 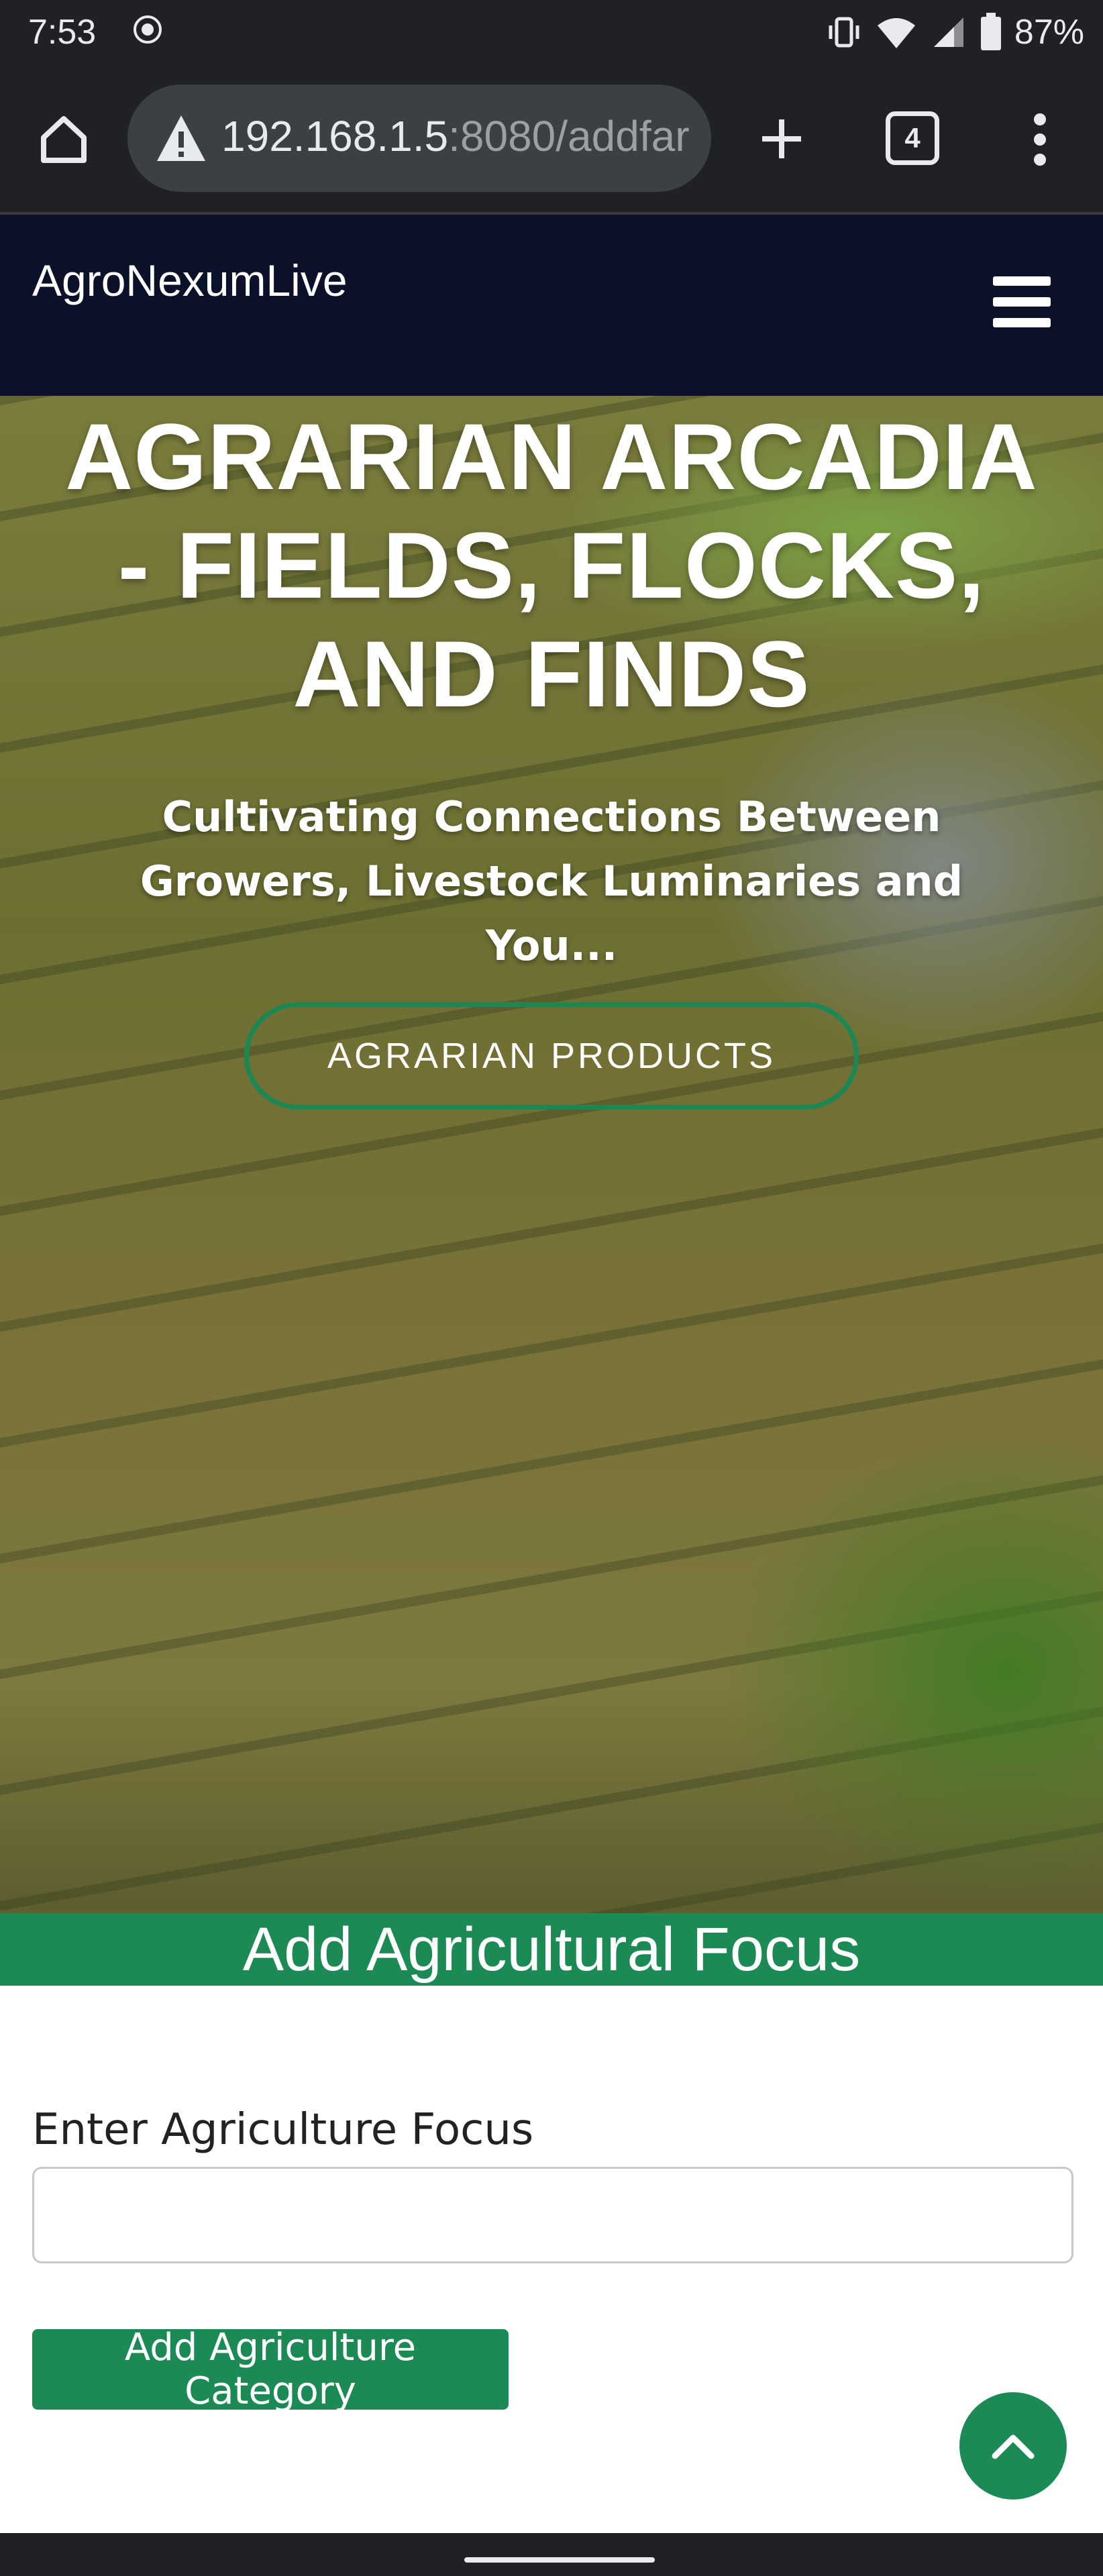 I want to click on signal-icon, so click(x=948, y=32).